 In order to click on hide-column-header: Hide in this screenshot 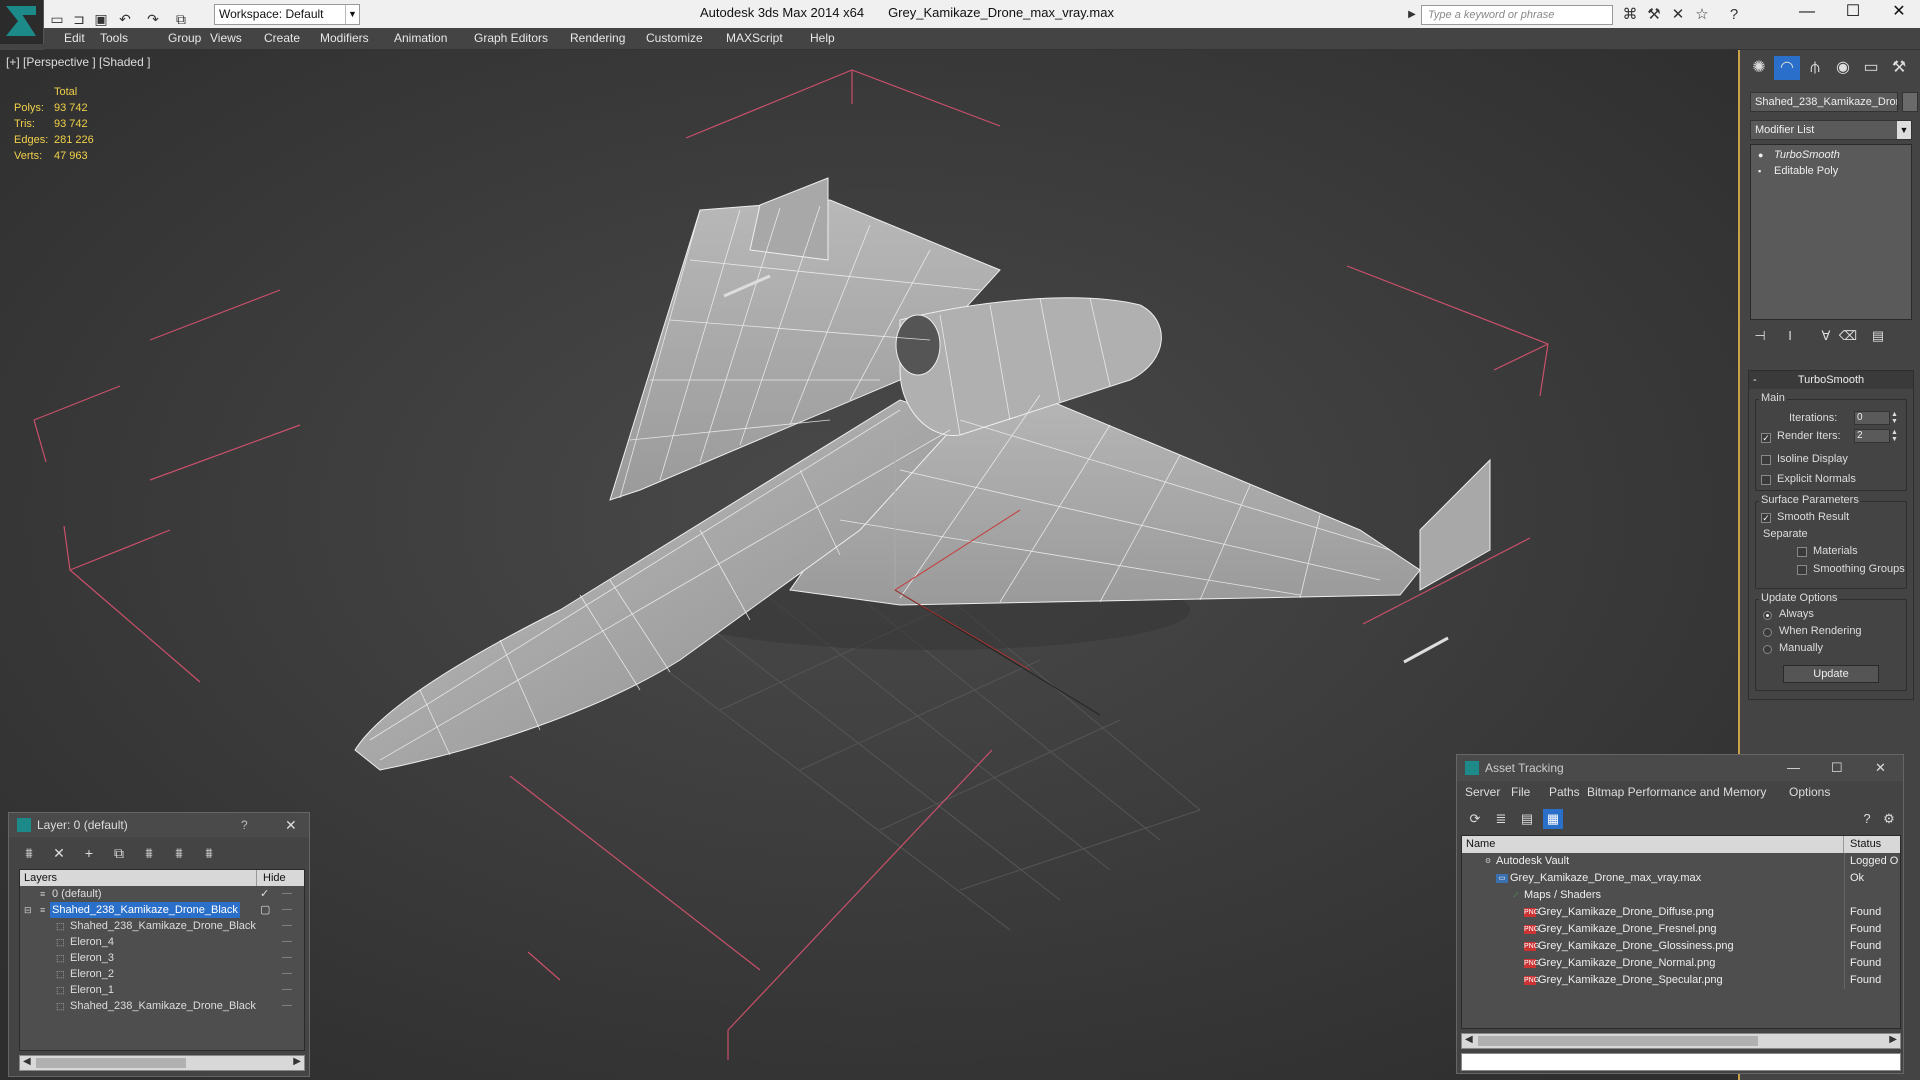, I will do `click(280, 878)`.